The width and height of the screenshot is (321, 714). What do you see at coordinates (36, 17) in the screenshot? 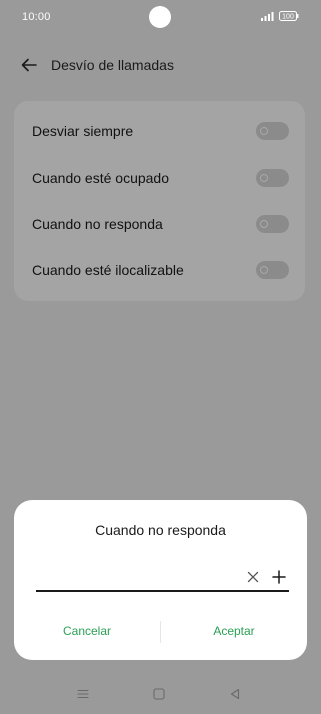
I see `status-time: 10:00` at bounding box center [36, 17].